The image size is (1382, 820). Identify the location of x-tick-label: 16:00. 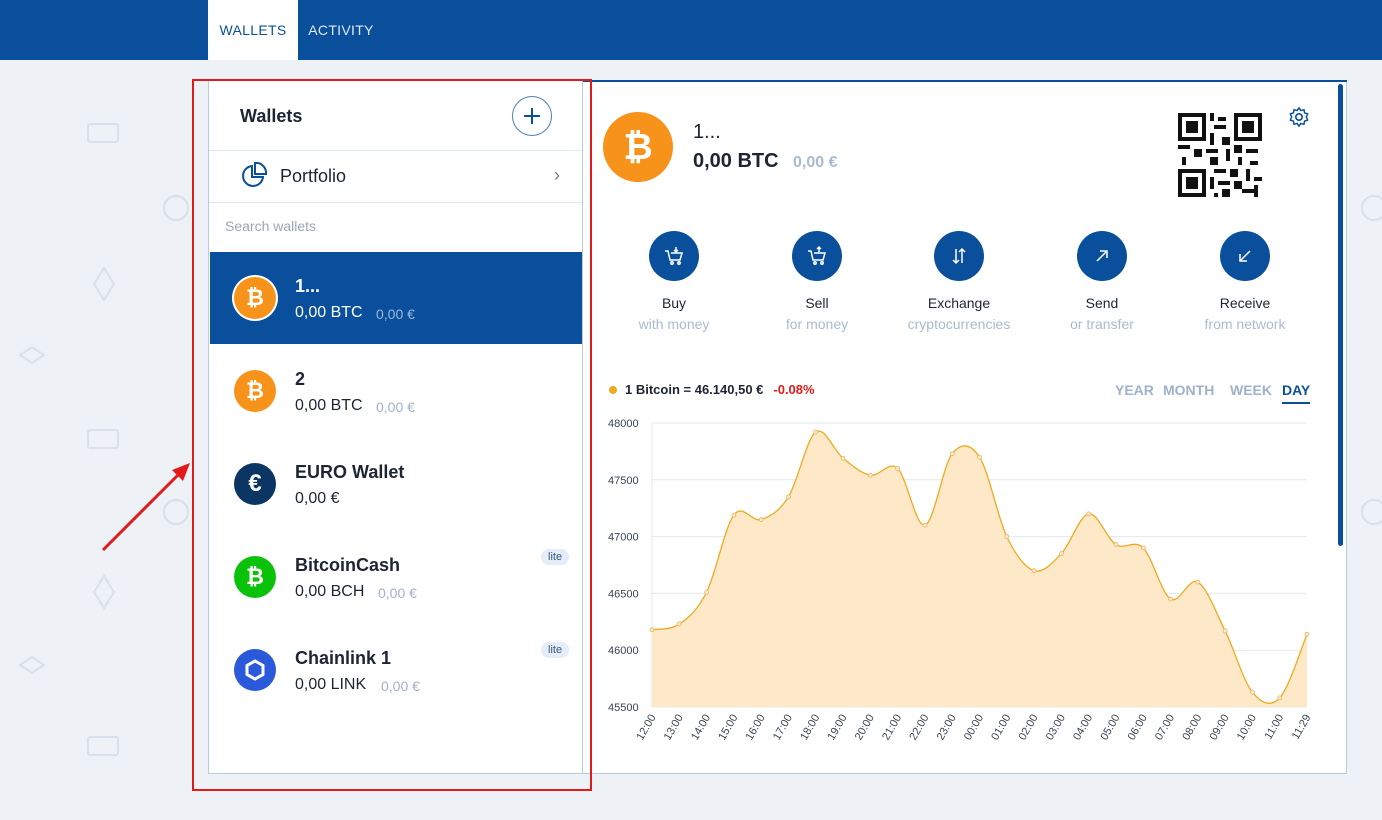
(756, 728).